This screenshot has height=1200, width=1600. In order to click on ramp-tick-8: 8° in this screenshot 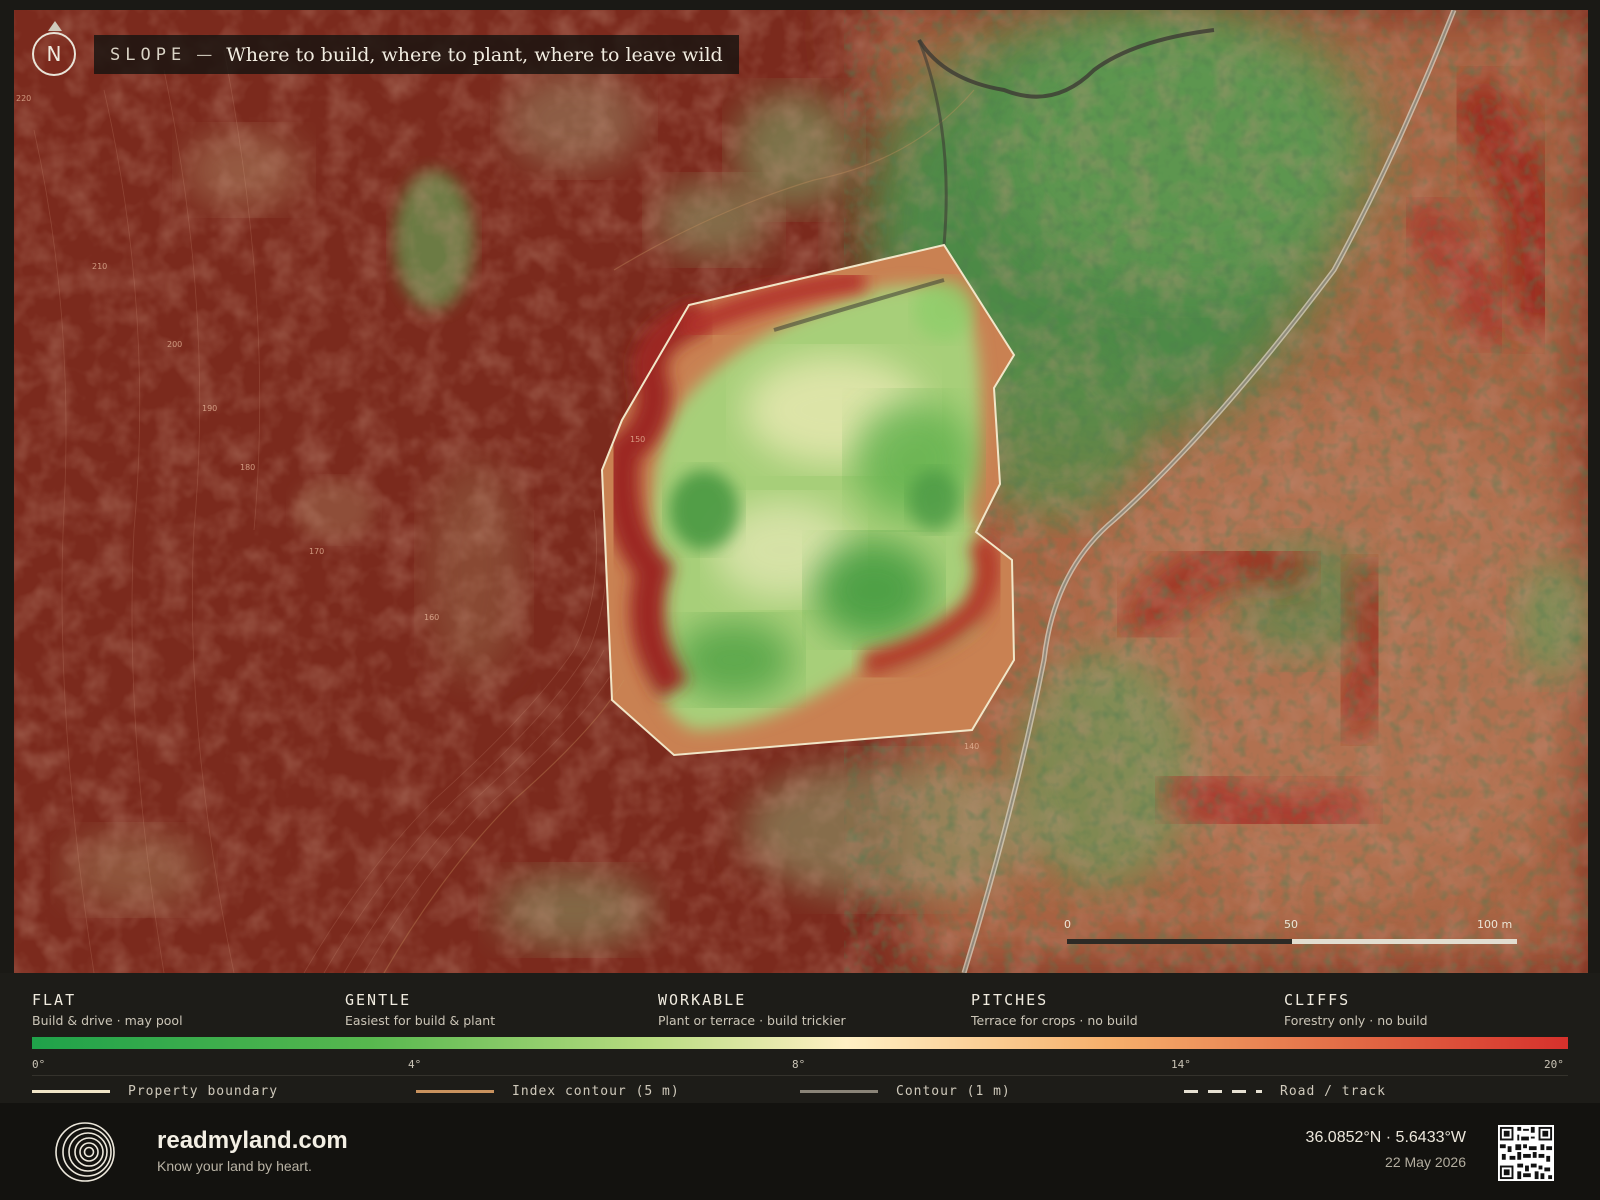, I will do `click(799, 1064)`.